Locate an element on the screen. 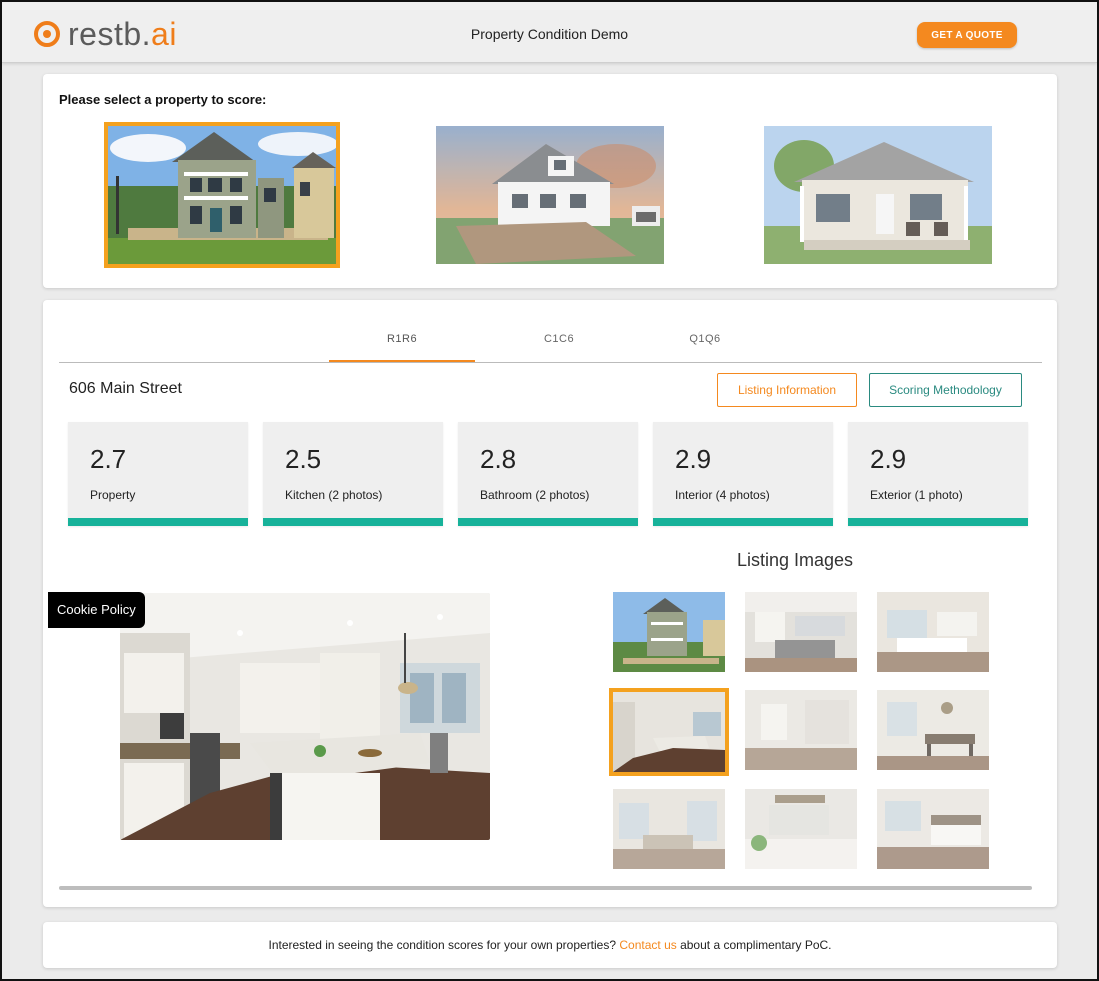 The image size is (1099, 981). score-card-property: 2.7 Property is located at coordinates (158, 474).